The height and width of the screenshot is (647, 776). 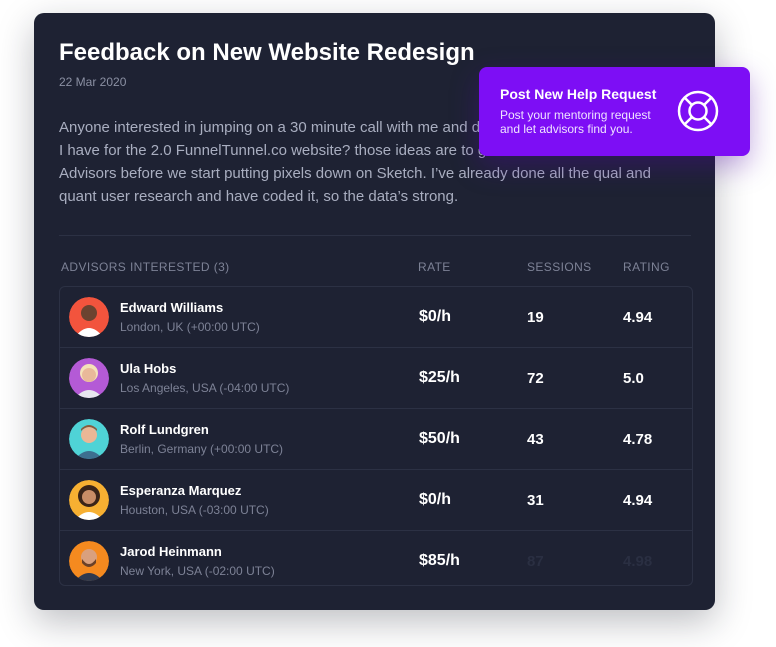 I want to click on advisor-rating: 5.0, so click(x=633, y=378).